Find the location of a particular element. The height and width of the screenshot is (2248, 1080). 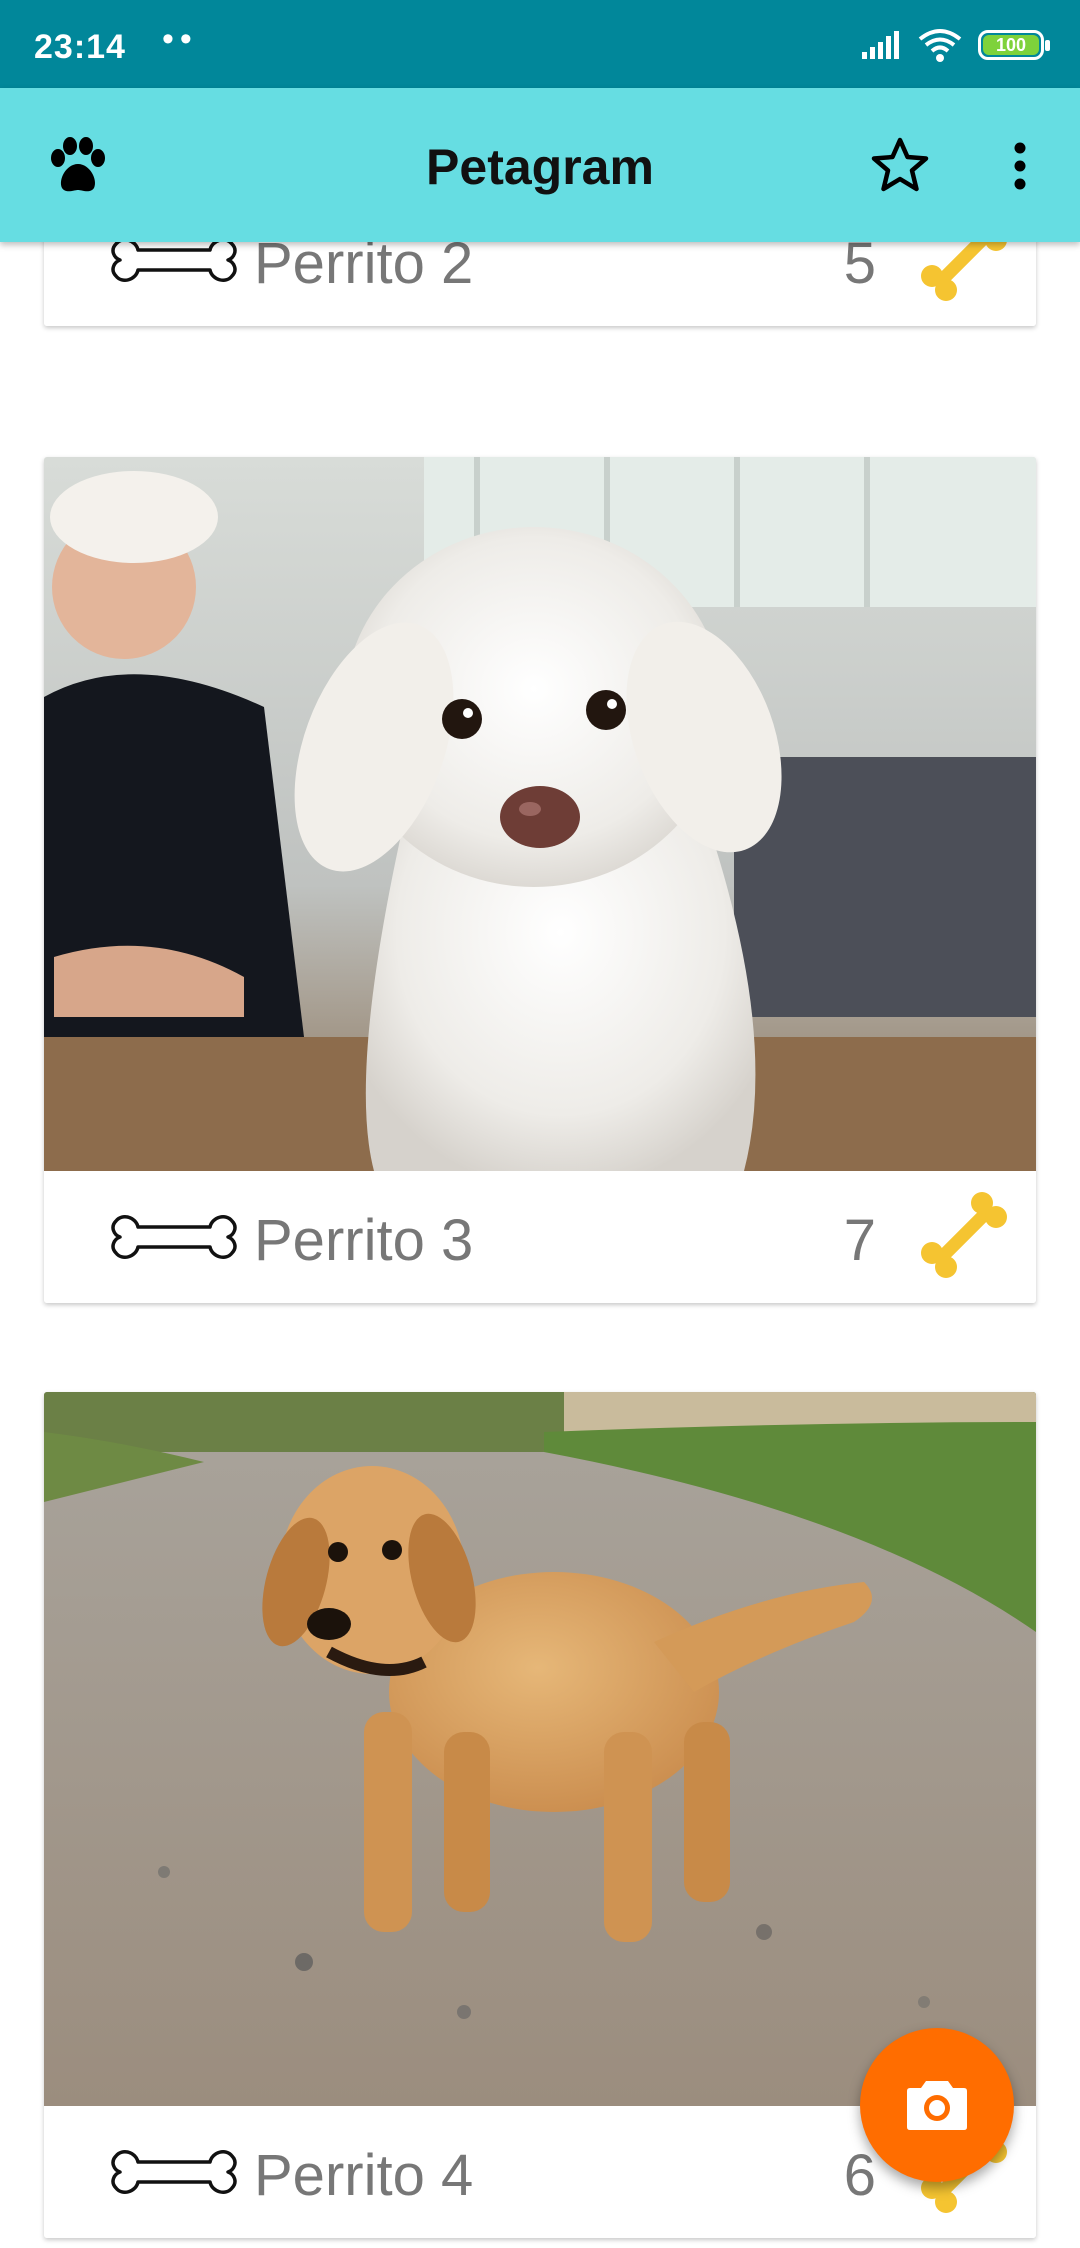

pet-card-footer: Perrito 2 5 is located at coordinates (540, 284).